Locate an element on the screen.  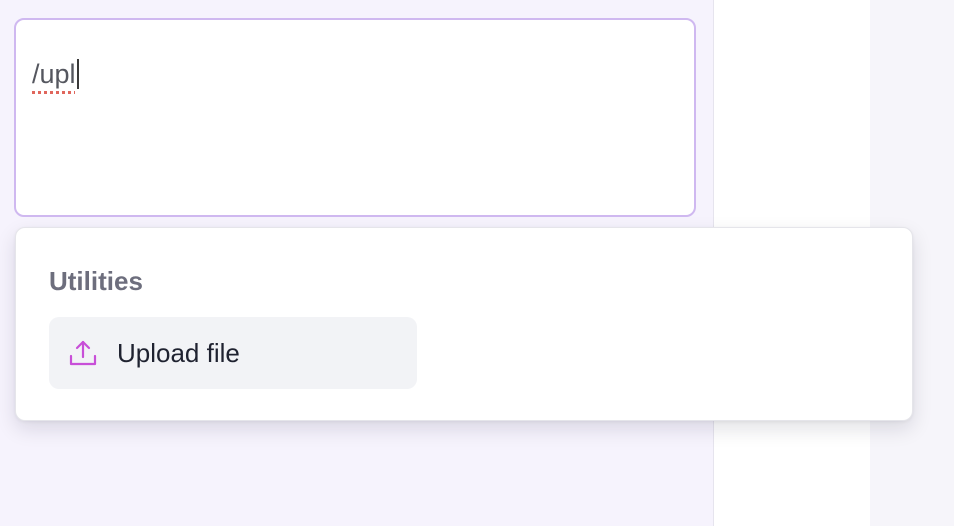
menu-item-label: Upload file is located at coordinates (178, 353).